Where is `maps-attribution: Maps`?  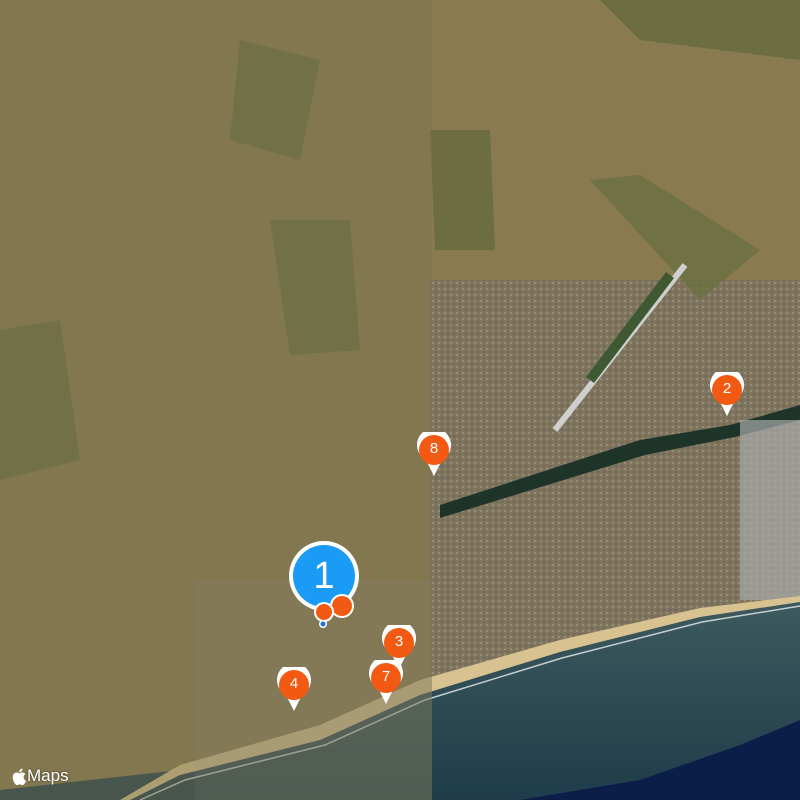 maps-attribution: Maps is located at coordinates (40, 776).